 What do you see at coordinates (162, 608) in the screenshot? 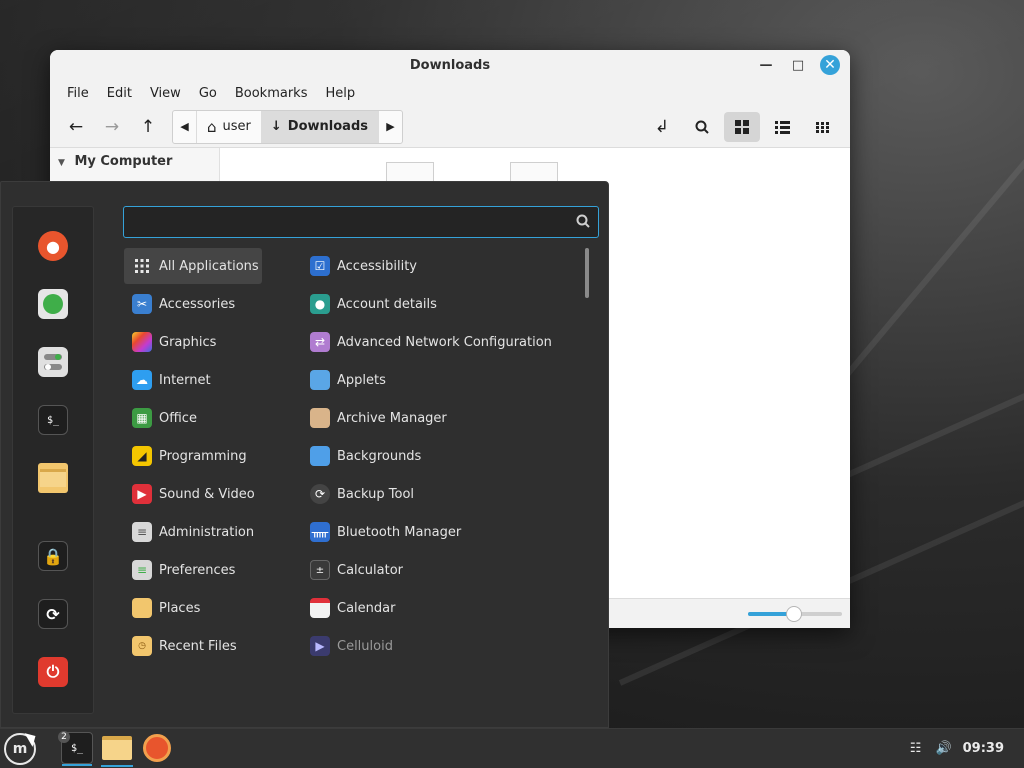
I see `category-places: Places` at bounding box center [162, 608].